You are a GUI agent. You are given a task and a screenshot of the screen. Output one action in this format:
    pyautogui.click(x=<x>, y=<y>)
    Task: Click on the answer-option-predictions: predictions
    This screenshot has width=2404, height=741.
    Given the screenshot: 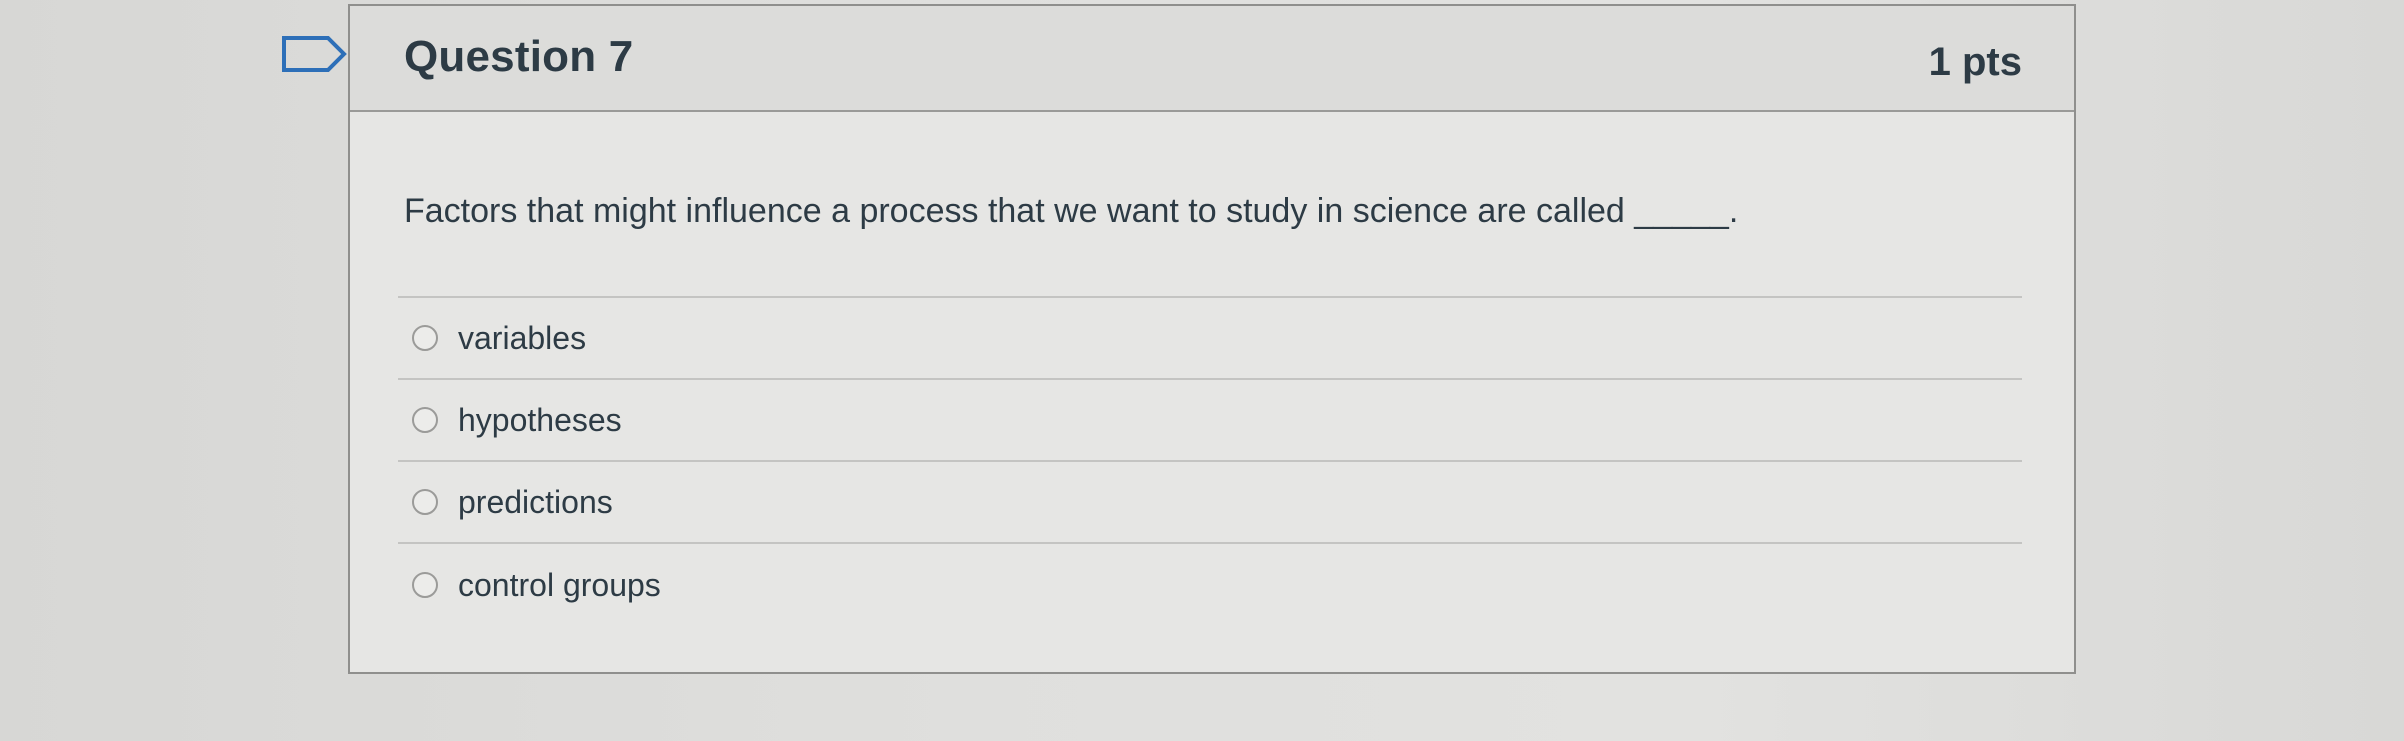 What is the action you would take?
    pyautogui.click(x=1210, y=503)
    